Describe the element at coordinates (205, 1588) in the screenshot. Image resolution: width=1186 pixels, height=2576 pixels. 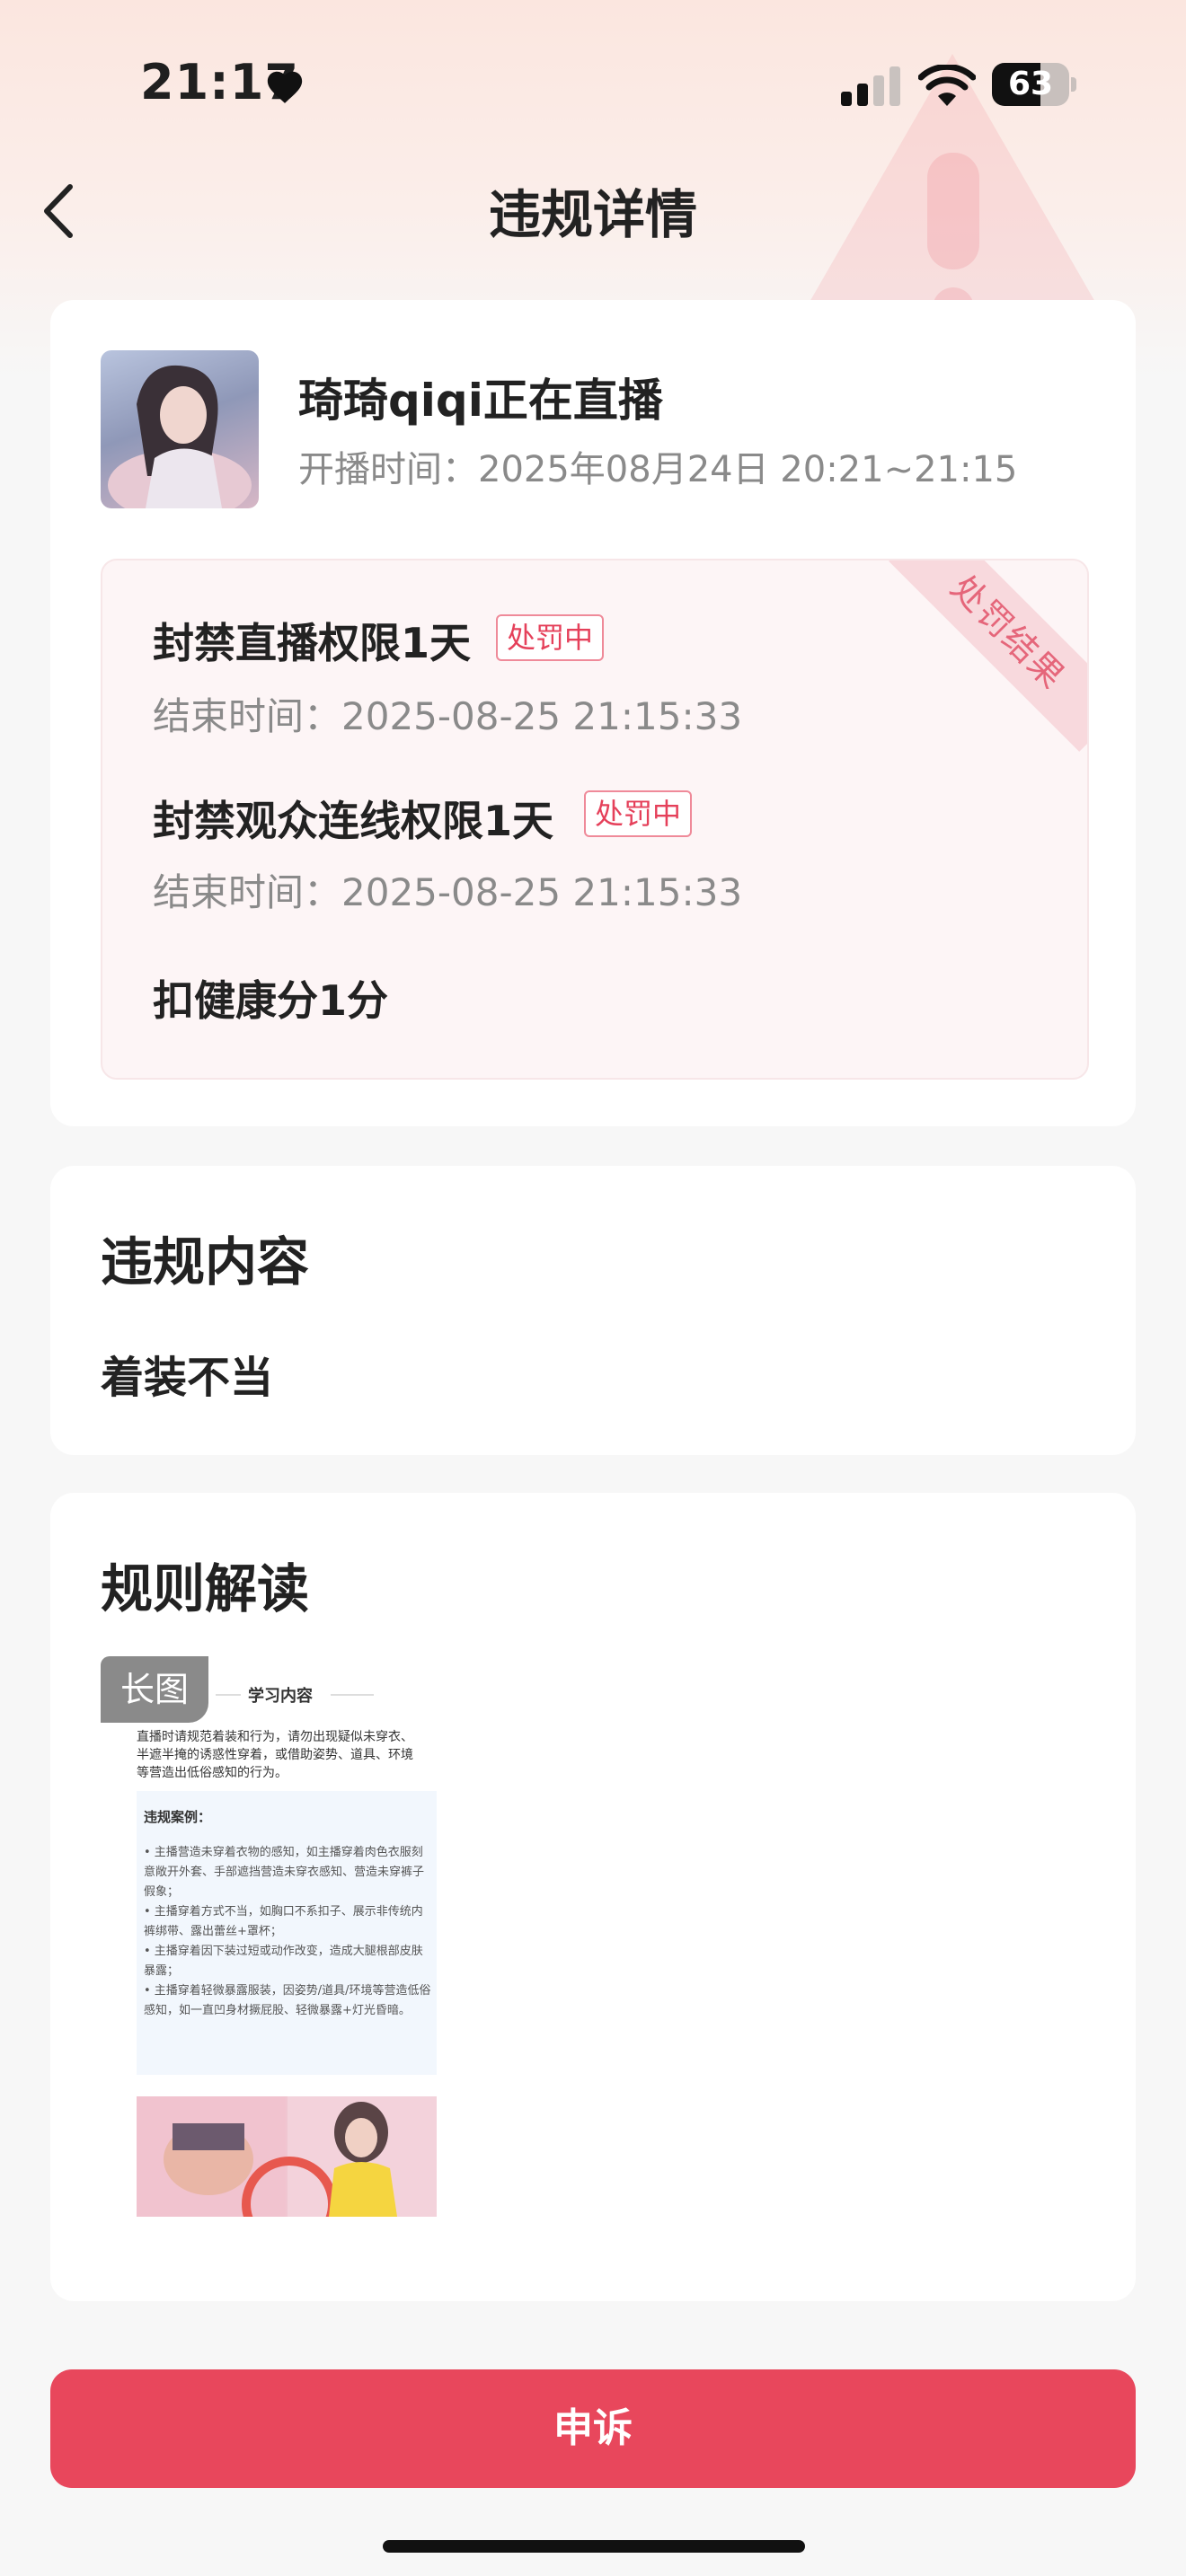
I see `rules-title: 规则解读` at that location.